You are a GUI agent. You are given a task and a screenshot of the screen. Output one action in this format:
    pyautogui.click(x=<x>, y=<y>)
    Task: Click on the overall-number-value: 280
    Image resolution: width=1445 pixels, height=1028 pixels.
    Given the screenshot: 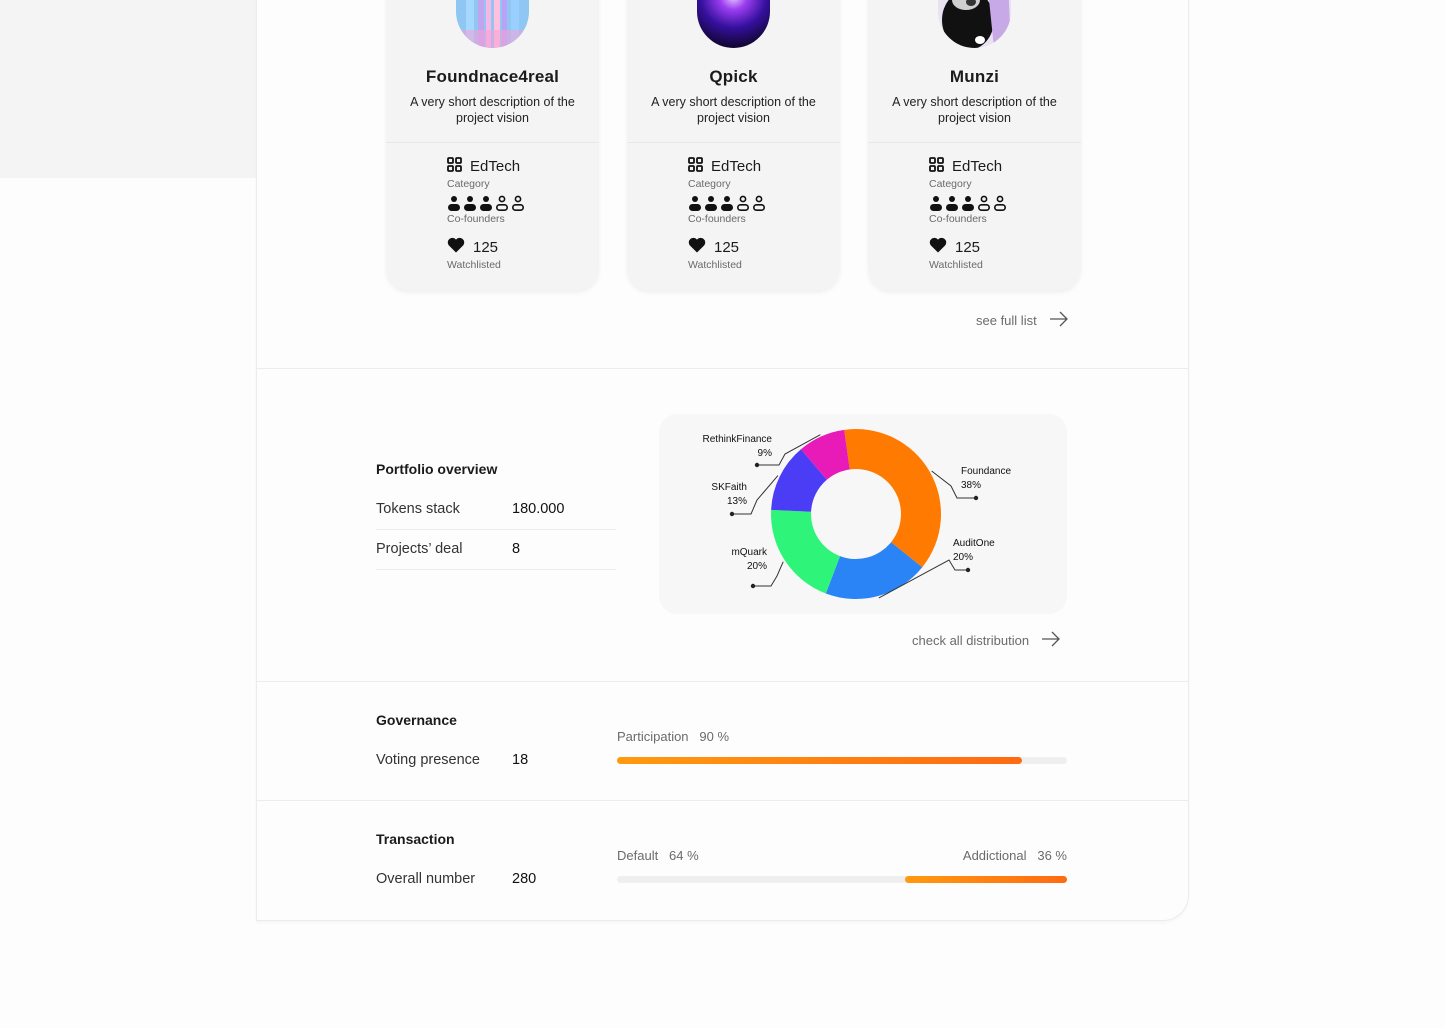 What is the action you would take?
    pyautogui.click(x=524, y=879)
    